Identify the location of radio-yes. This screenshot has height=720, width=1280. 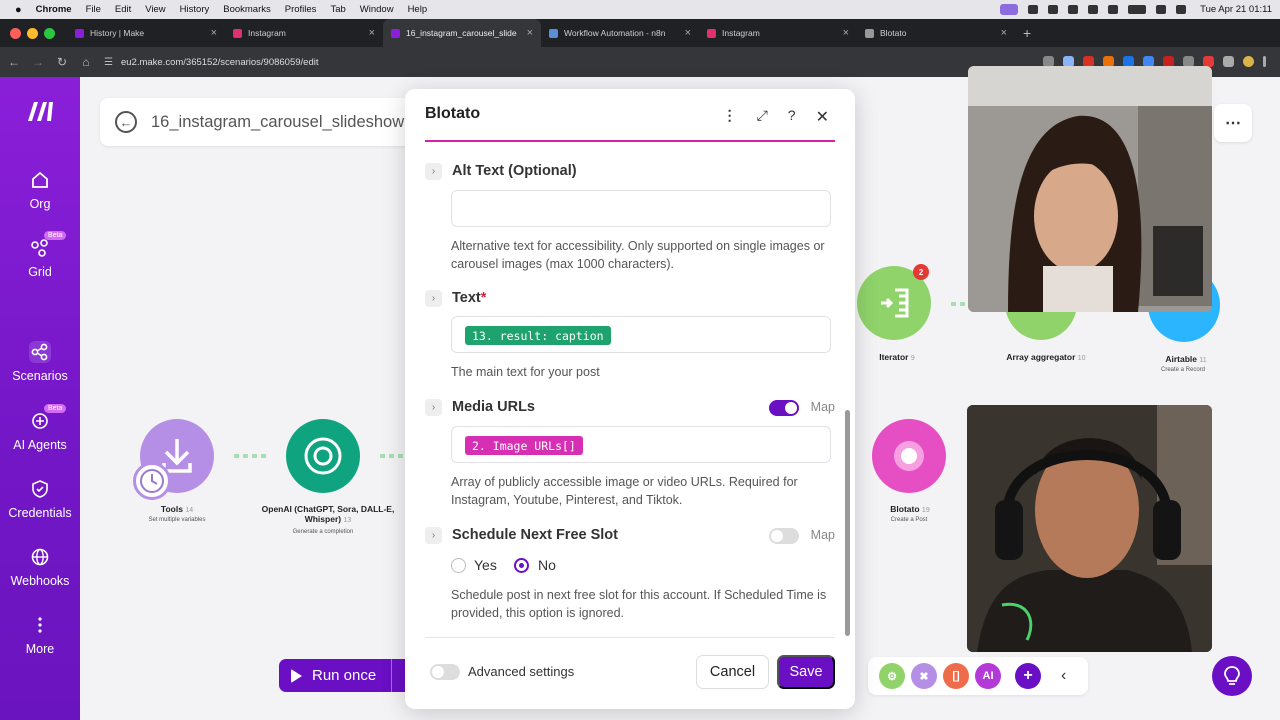
(458, 565).